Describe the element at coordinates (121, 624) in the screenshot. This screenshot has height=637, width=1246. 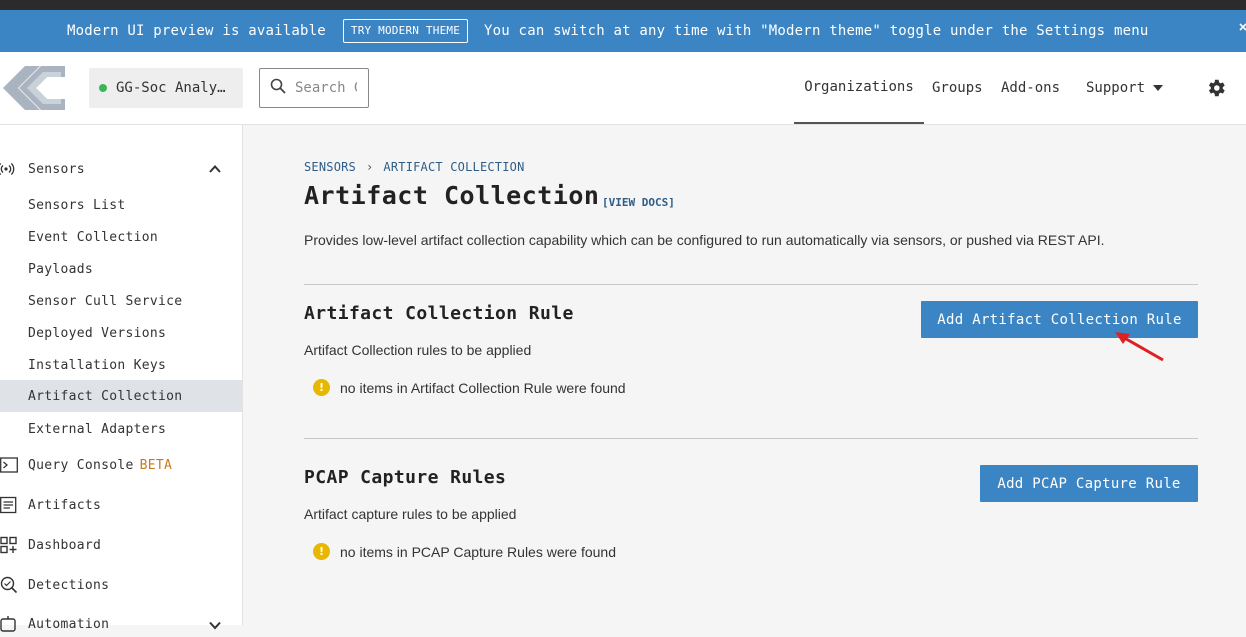
I see `sidebar-item-automation: Automation` at that location.